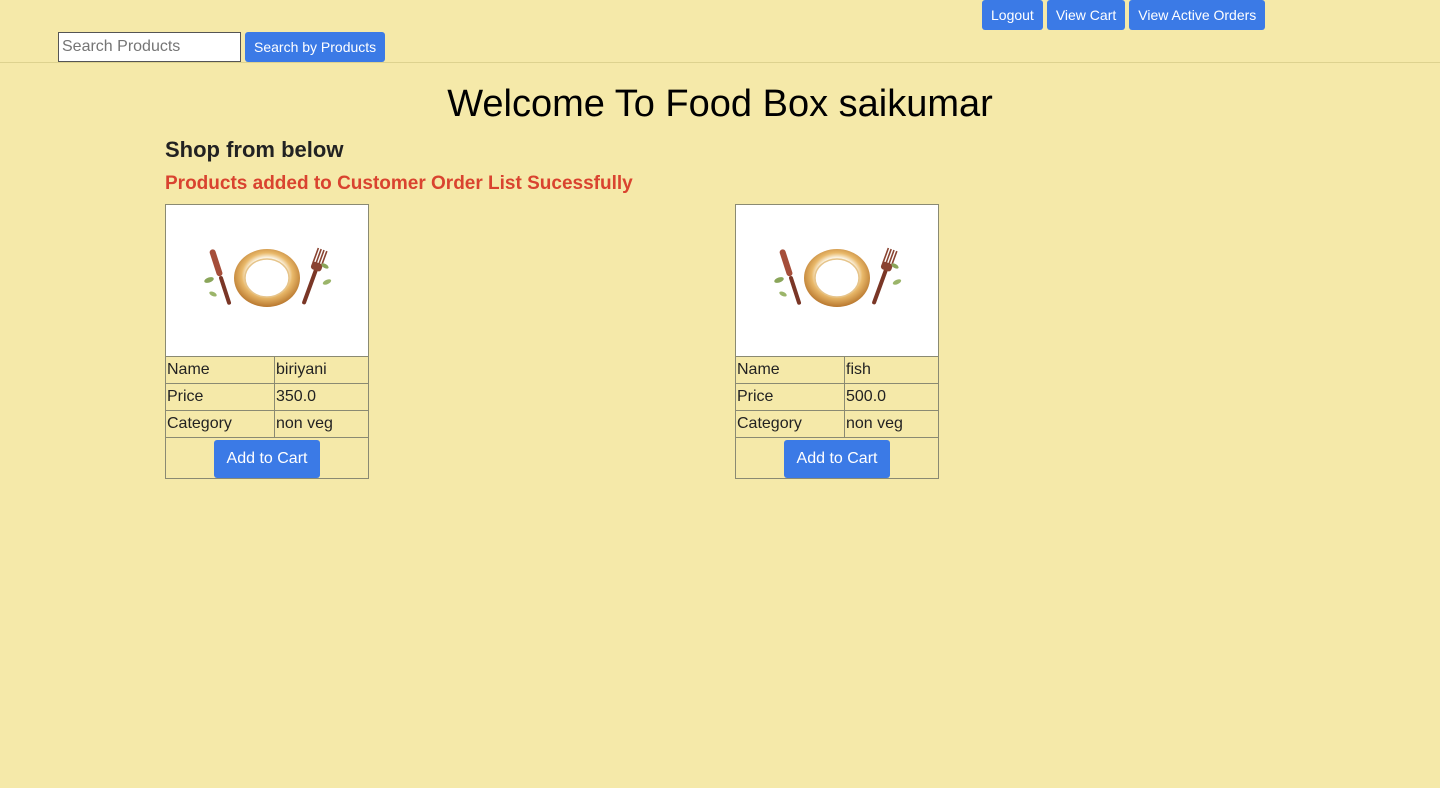 Image resolution: width=1440 pixels, height=788 pixels. I want to click on product-price: 500.0, so click(891, 397).